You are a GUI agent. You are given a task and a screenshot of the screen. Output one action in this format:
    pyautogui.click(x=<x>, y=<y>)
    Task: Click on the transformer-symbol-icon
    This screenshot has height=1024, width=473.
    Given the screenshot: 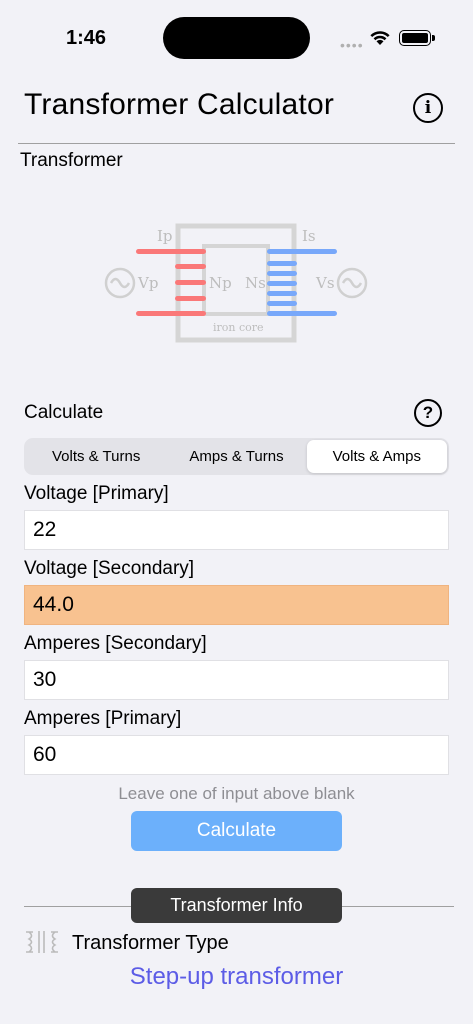 What is the action you would take?
    pyautogui.click(x=42, y=942)
    